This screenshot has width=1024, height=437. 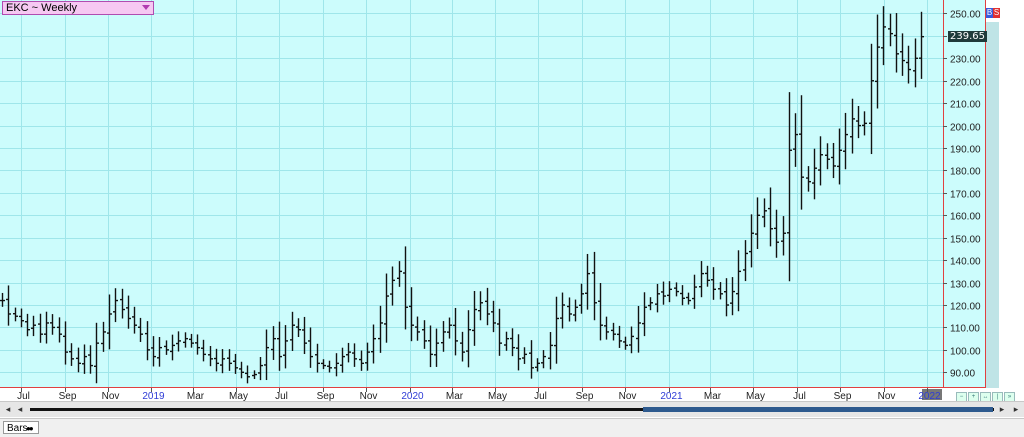 What do you see at coordinates (671, 396) in the screenshot?
I see `year-label: 2021` at bounding box center [671, 396].